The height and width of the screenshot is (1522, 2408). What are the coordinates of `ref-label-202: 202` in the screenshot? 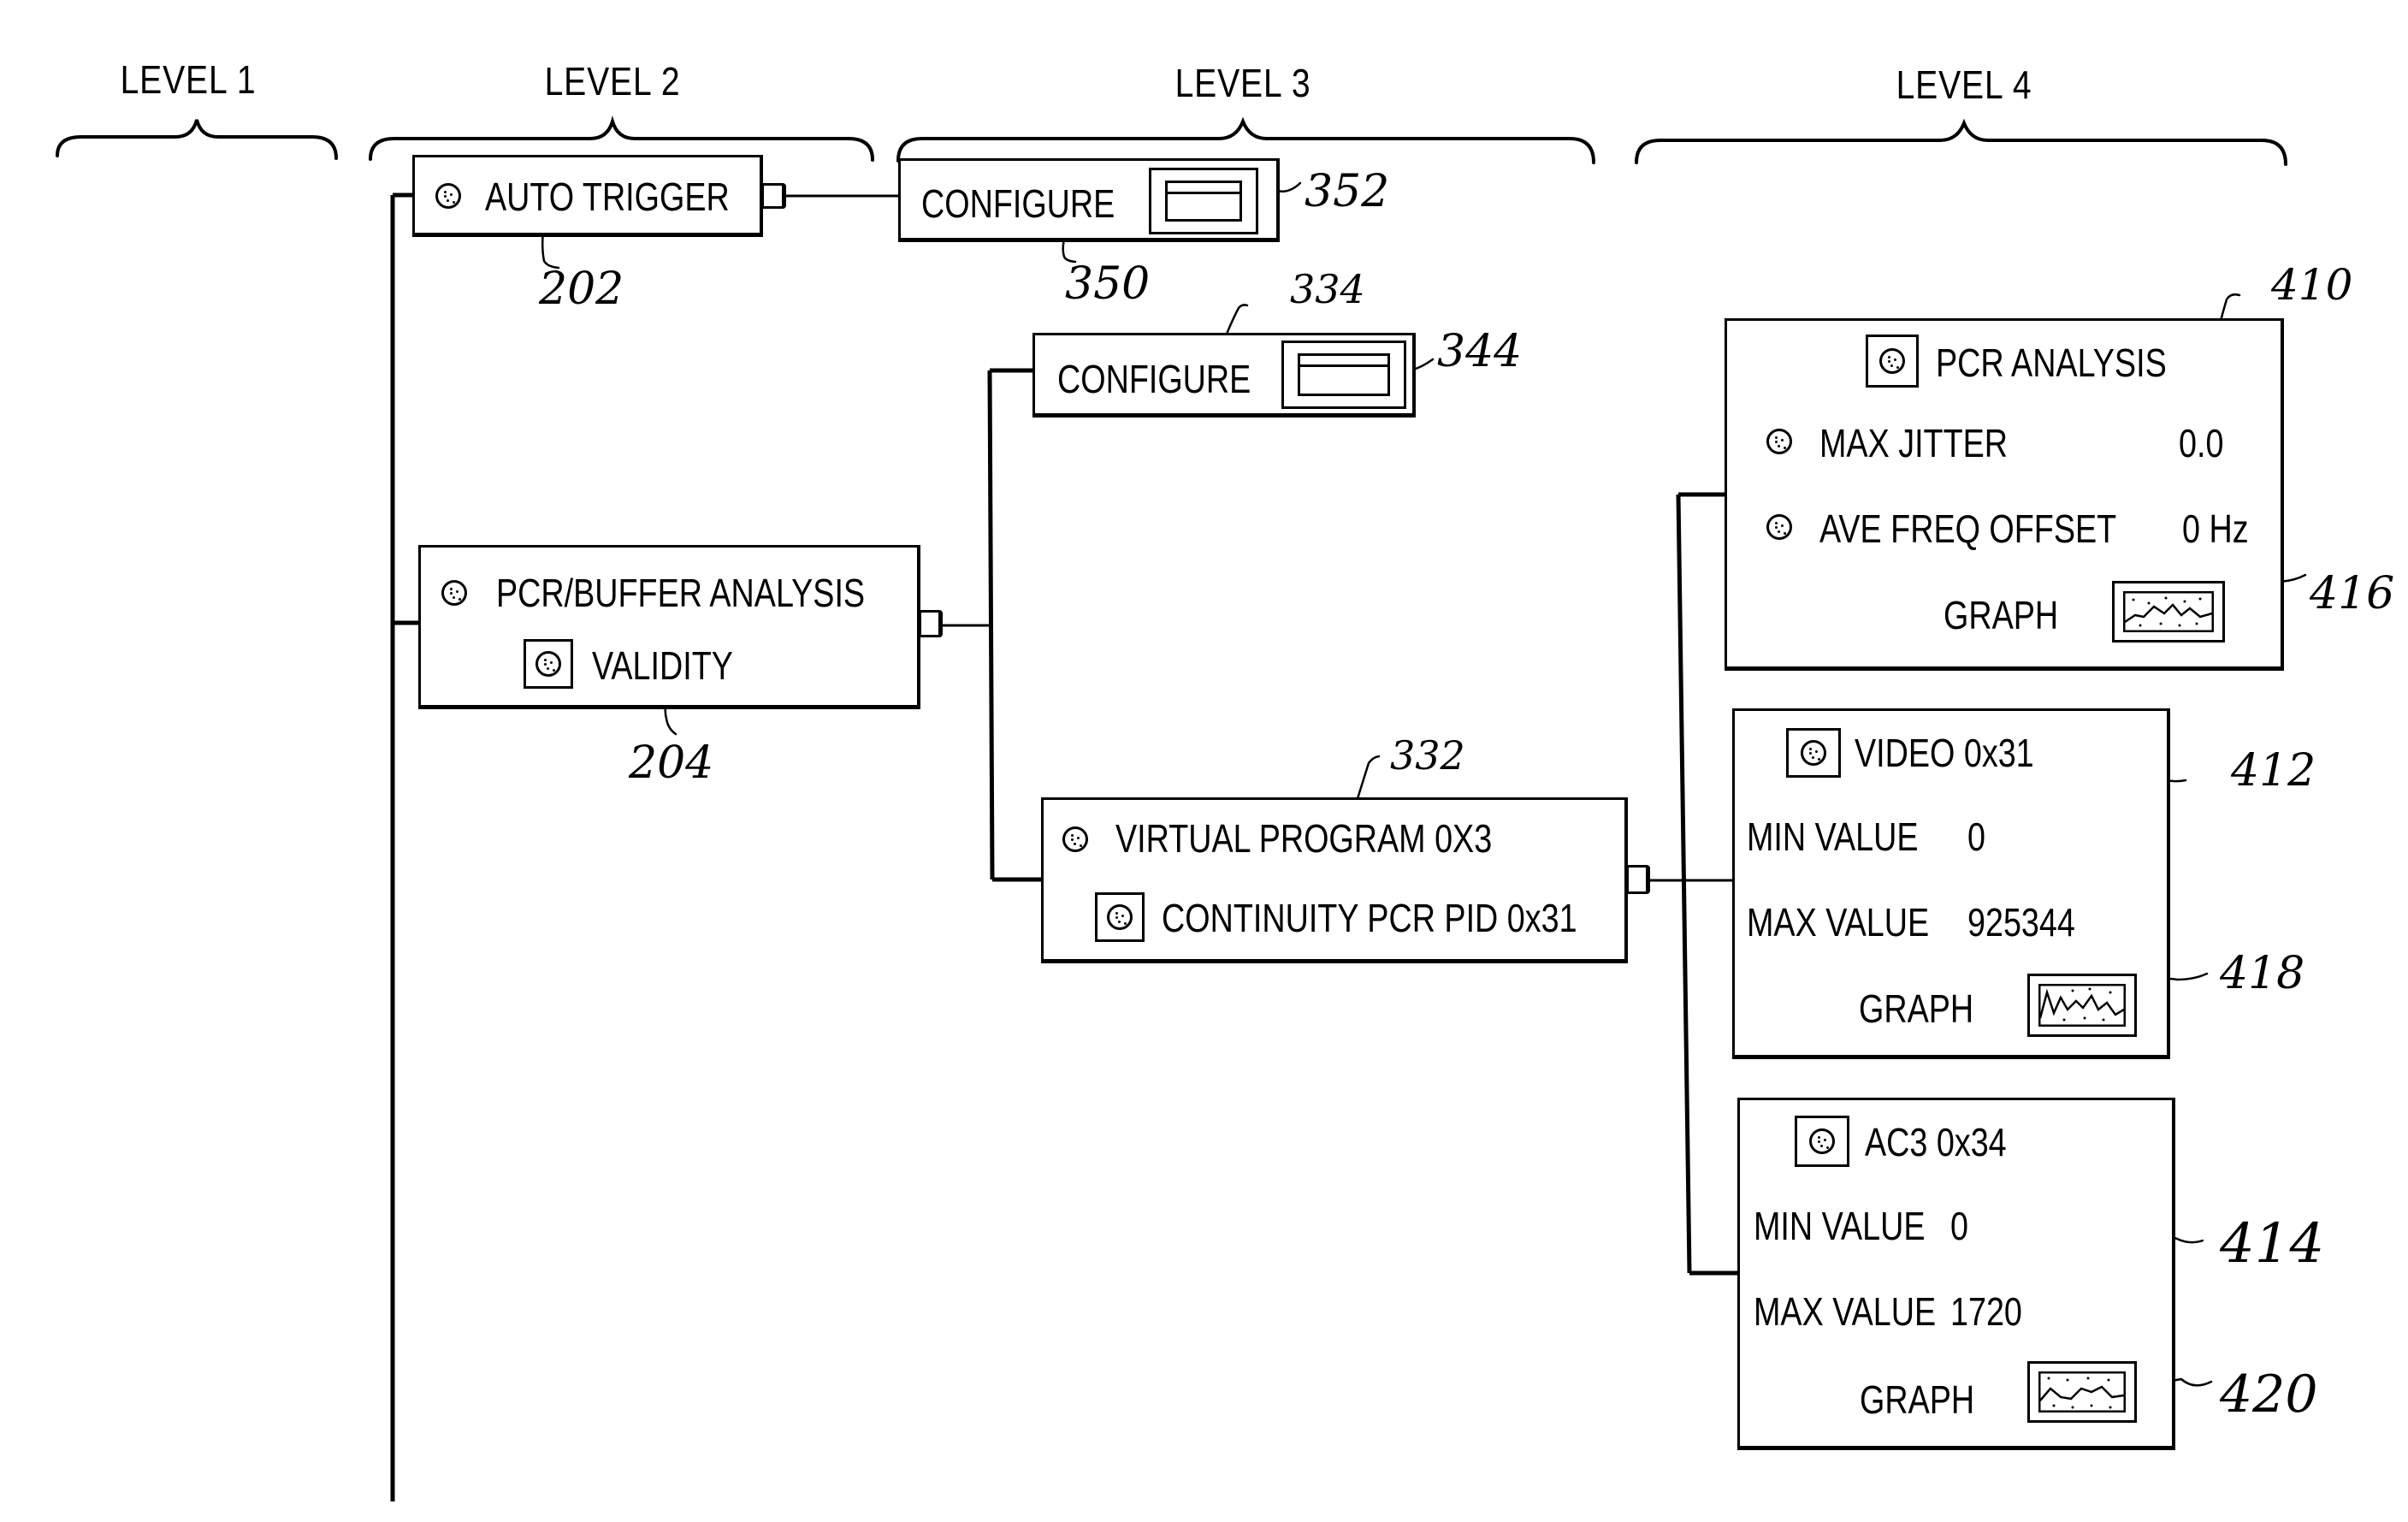 It's located at (581, 289).